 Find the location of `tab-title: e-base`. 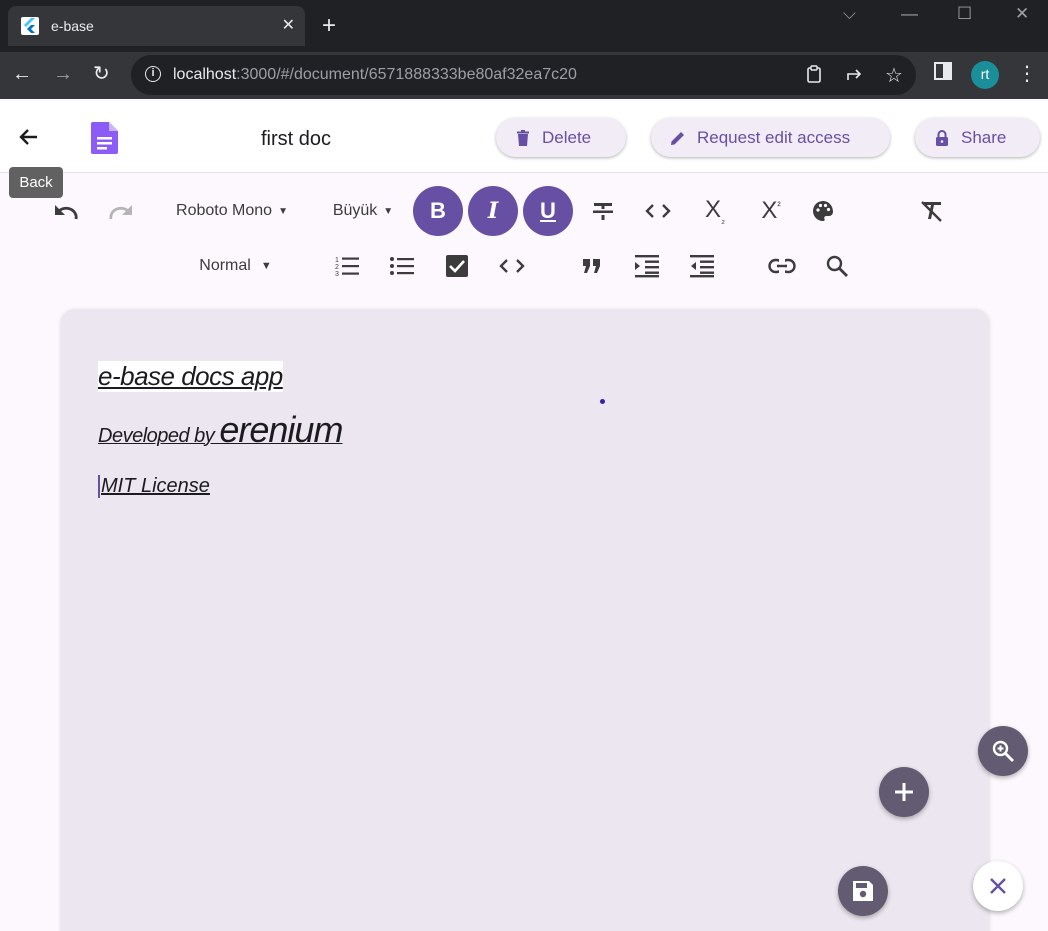

tab-title: e-base is located at coordinates (72, 26).